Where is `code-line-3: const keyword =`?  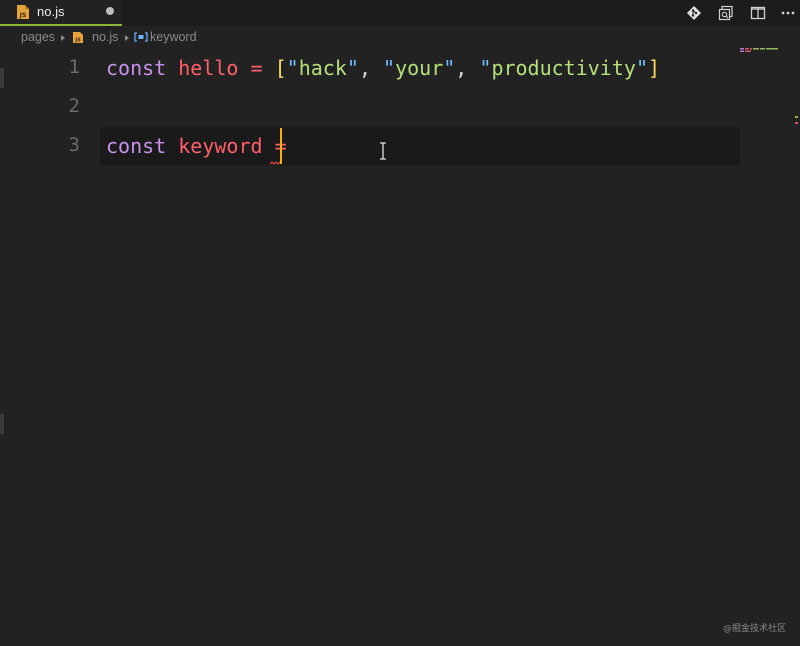
code-line-3: const keyword = is located at coordinates (196, 146).